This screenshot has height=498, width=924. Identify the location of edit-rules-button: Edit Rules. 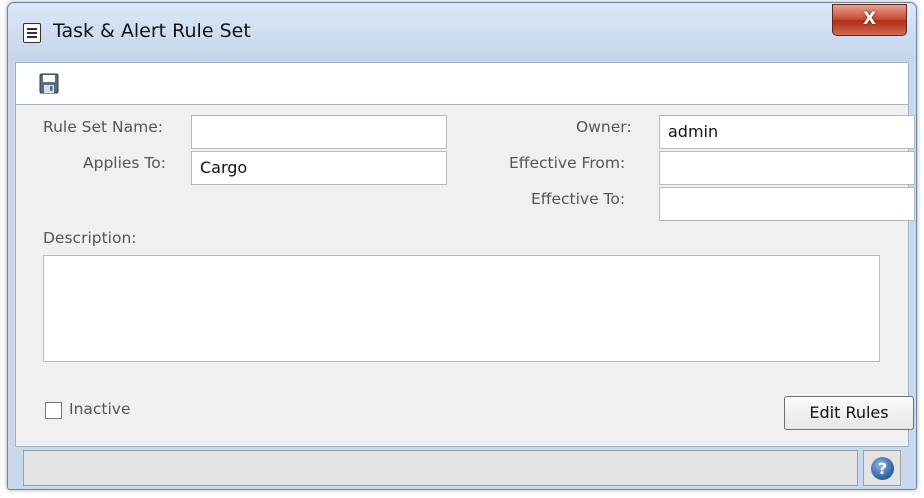
(849, 413).